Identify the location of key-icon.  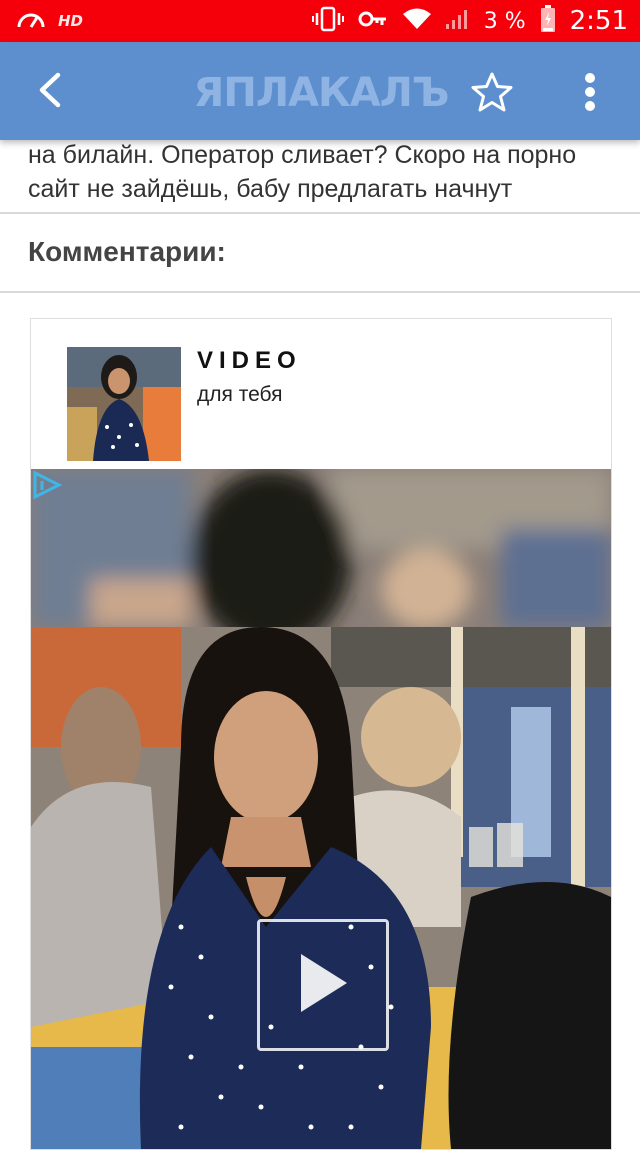
(373, 21).